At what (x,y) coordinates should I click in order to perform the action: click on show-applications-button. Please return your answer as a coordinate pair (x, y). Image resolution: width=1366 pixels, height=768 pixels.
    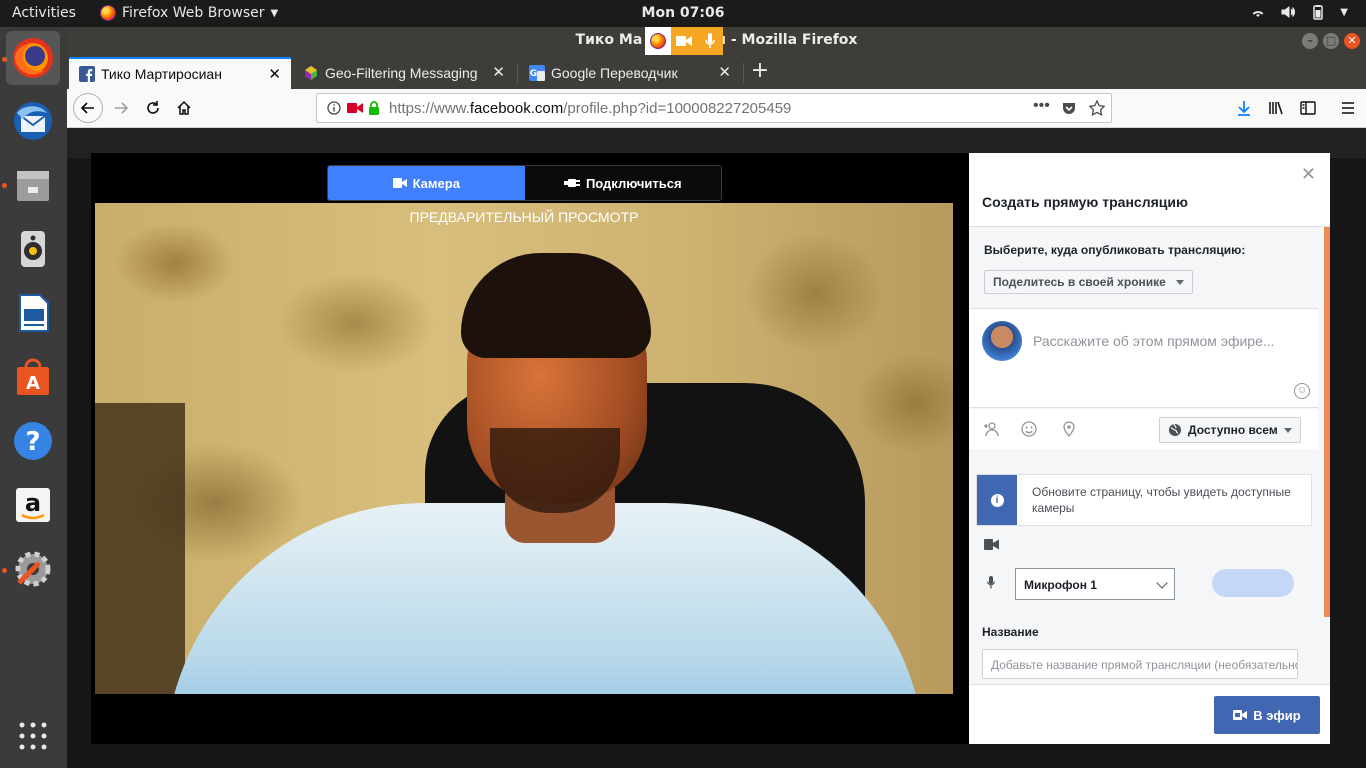
    Looking at the image, I should click on (33, 736).